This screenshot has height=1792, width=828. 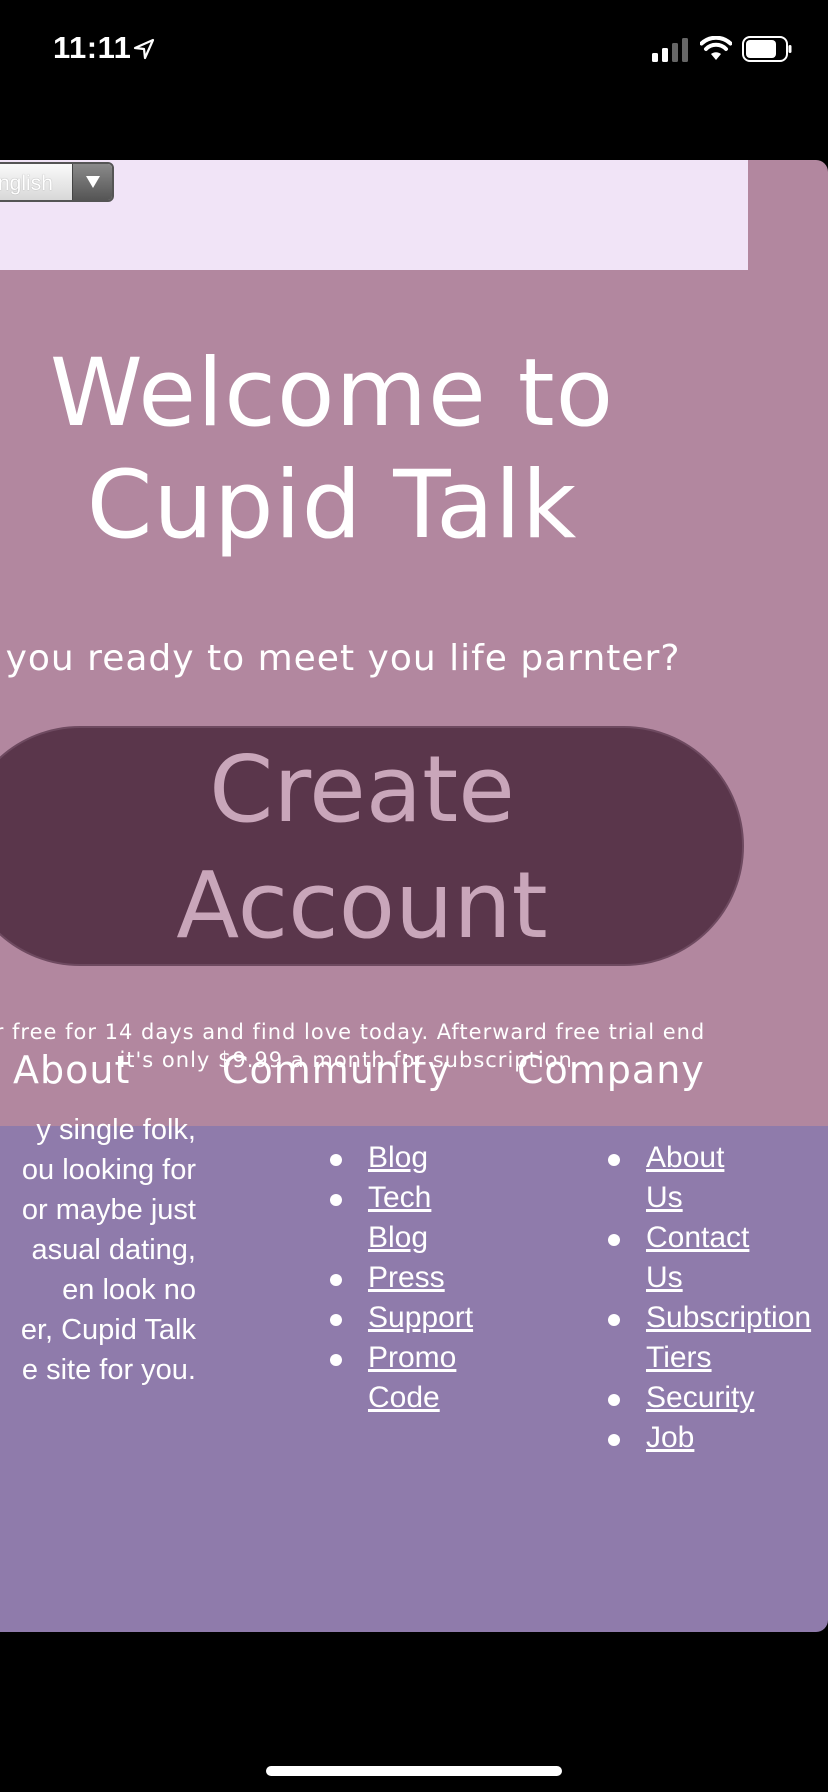 I want to click on link-promo-code: Promo Code, so click(x=432, y=1378).